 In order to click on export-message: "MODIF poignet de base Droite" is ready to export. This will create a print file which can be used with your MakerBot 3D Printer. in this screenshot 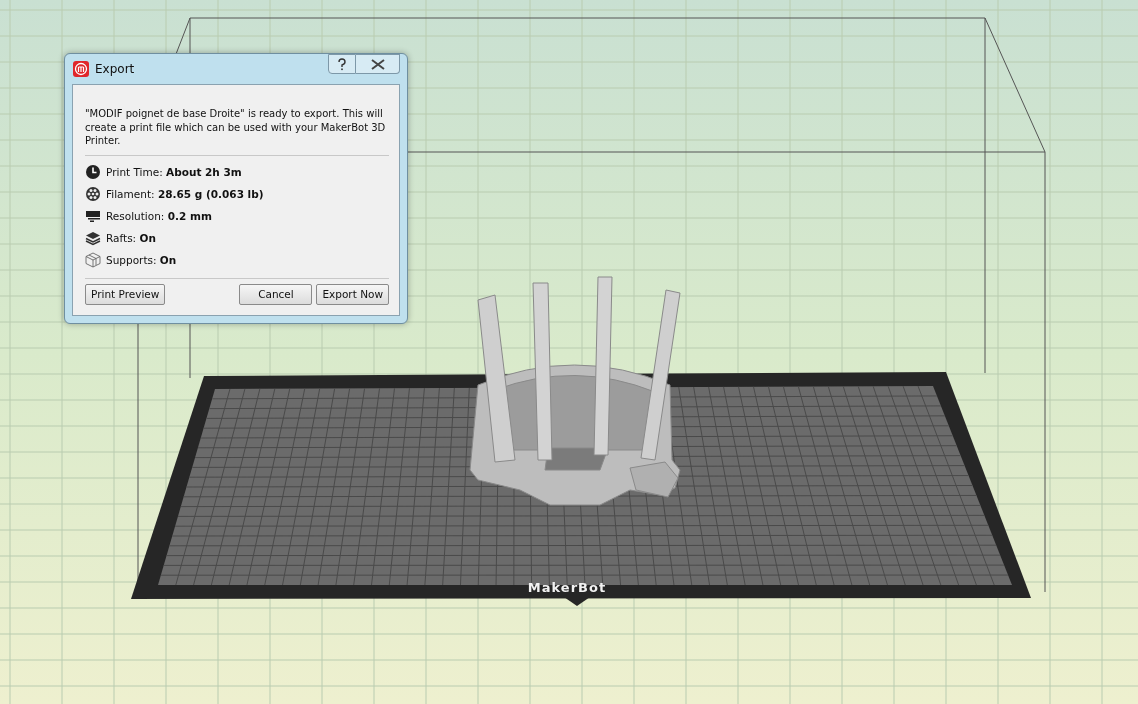, I will do `click(236, 127)`.